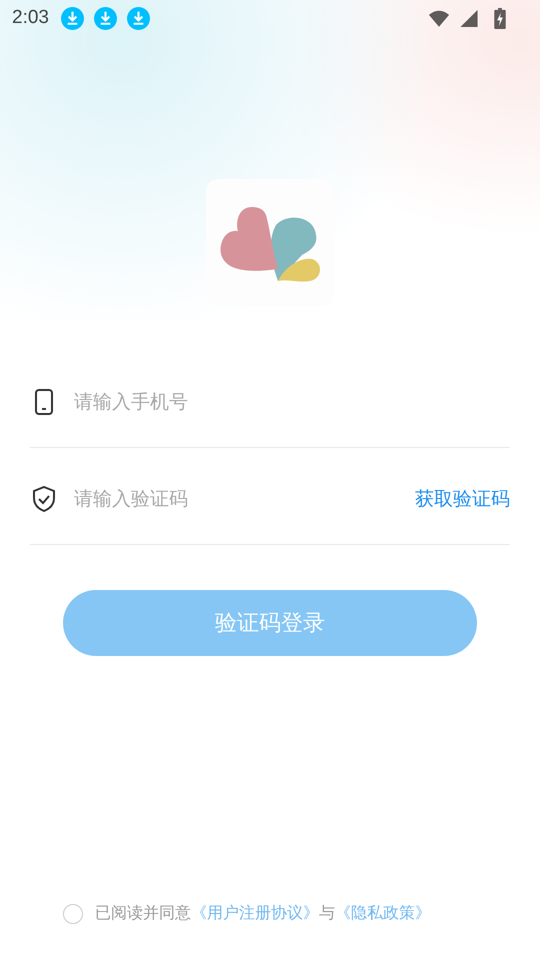  I want to click on battery-charging-icon, so click(500, 18).